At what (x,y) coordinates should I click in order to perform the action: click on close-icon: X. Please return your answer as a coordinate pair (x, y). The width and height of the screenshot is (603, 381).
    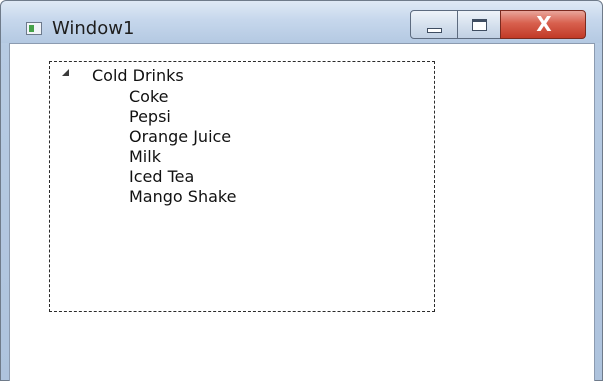
    Looking at the image, I should click on (544, 24).